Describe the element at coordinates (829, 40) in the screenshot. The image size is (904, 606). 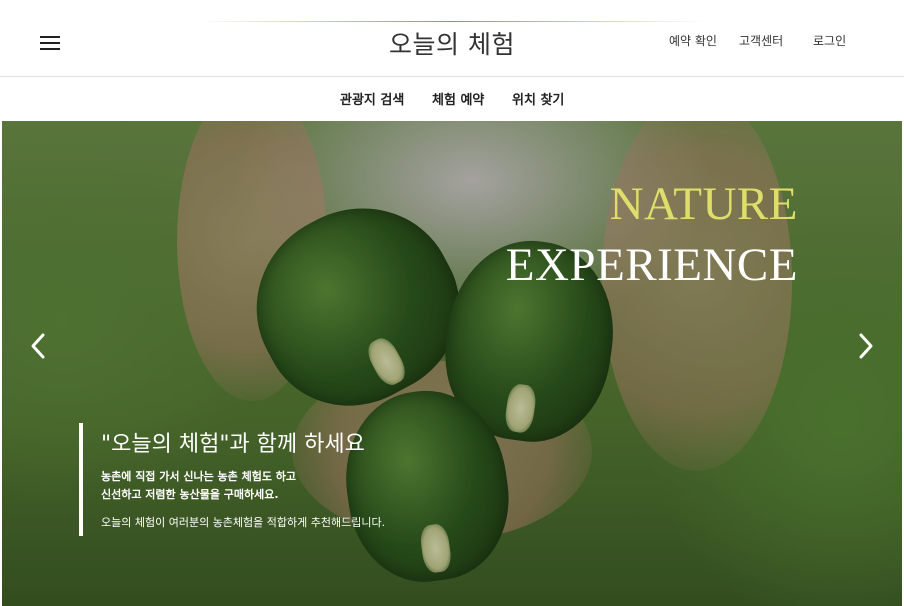
I see `login-link: 로그인` at that location.